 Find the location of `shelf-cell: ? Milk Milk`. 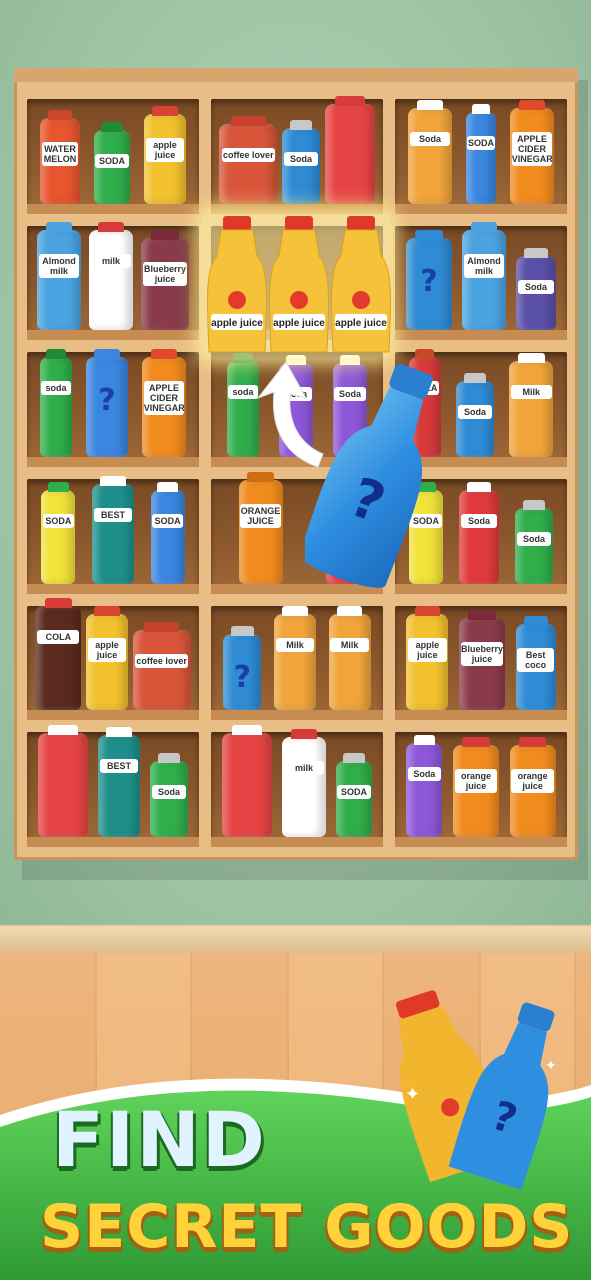

shelf-cell: ? Milk Milk is located at coordinates (297, 663).